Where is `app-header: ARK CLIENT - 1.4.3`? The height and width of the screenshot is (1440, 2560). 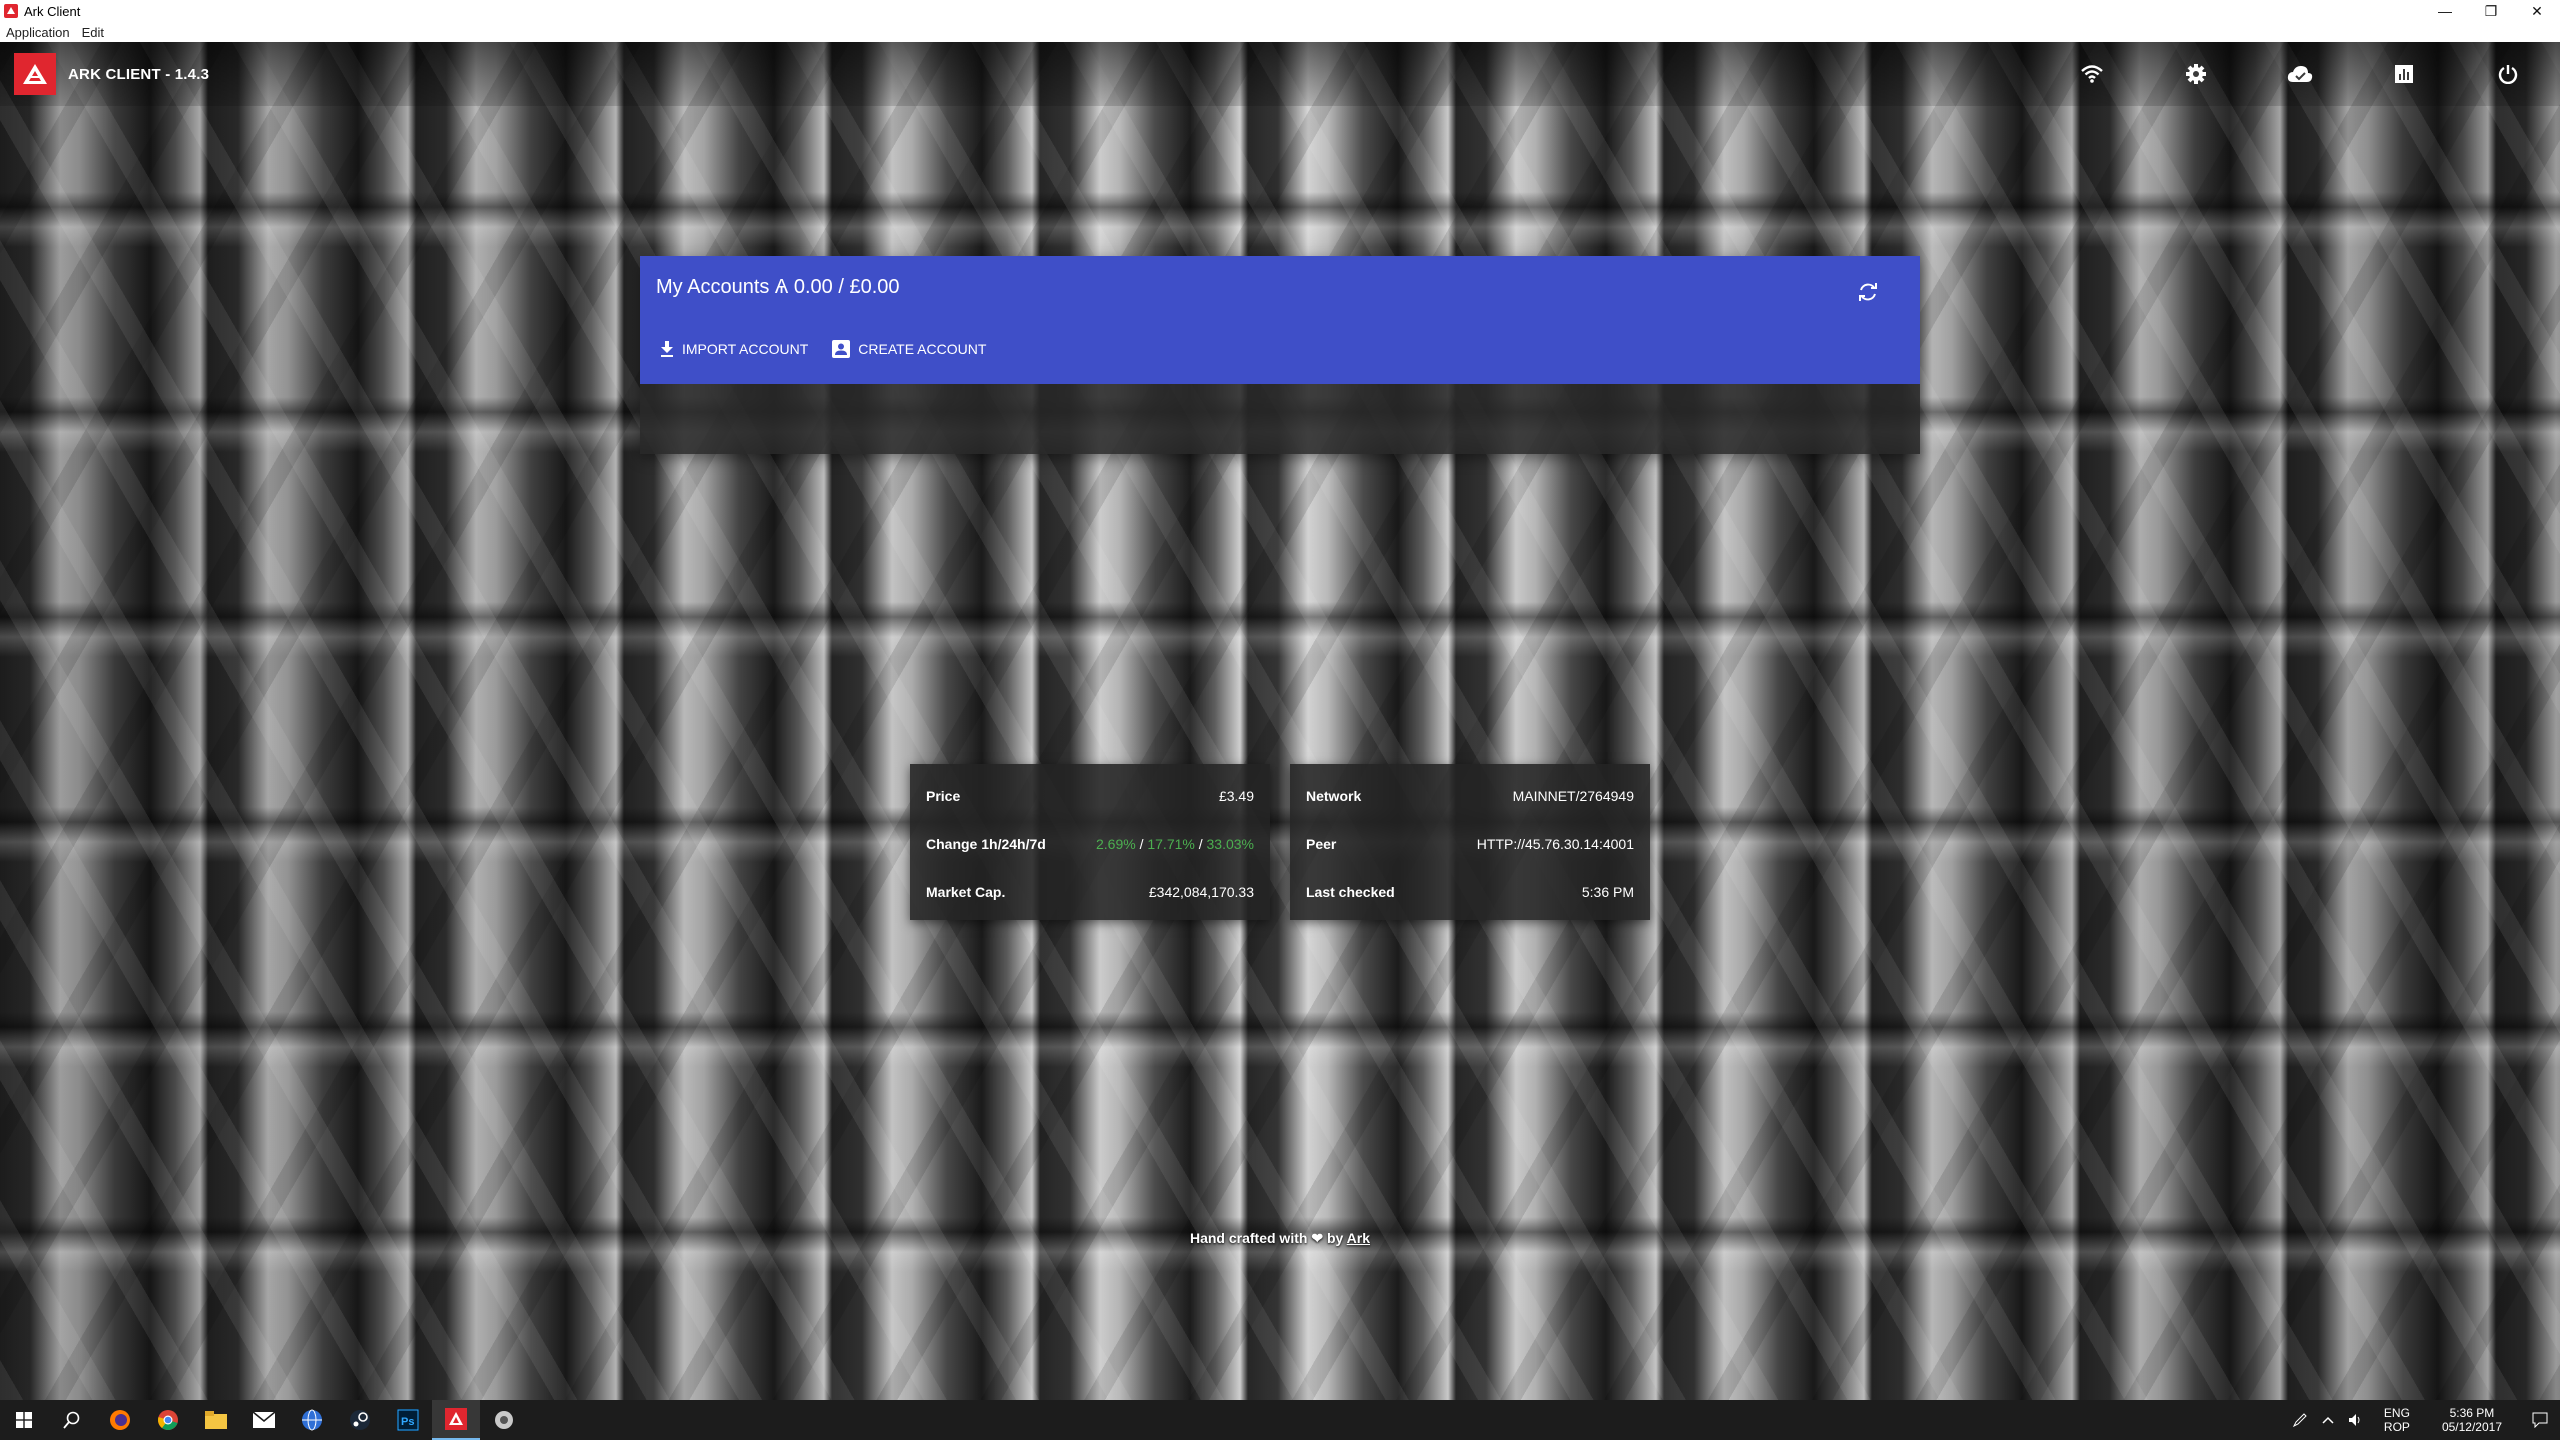
app-header: ARK CLIENT - 1.4.3 is located at coordinates (1280, 74).